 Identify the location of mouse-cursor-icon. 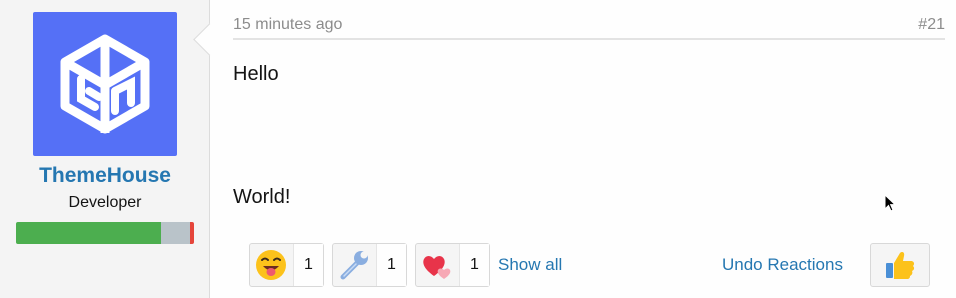
(890, 203).